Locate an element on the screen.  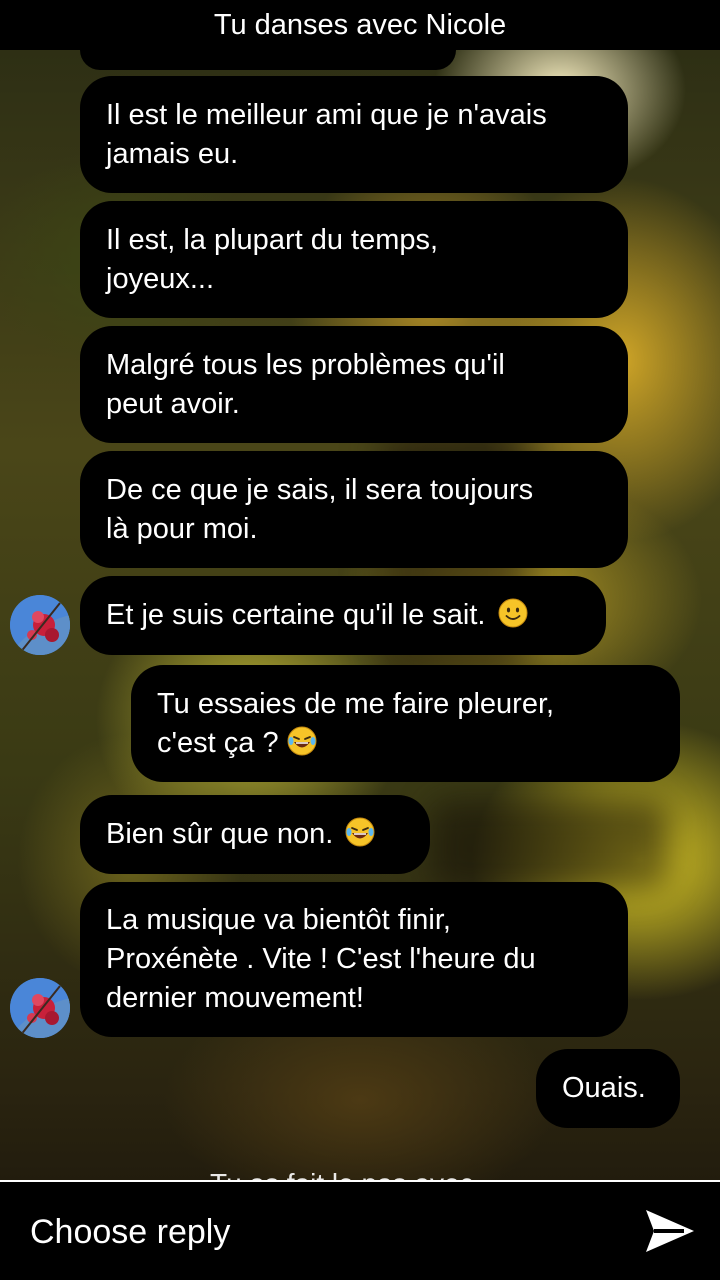
message-bubble: Et je suis certaine qu'il le sait. is located at coordinates (343, 615).